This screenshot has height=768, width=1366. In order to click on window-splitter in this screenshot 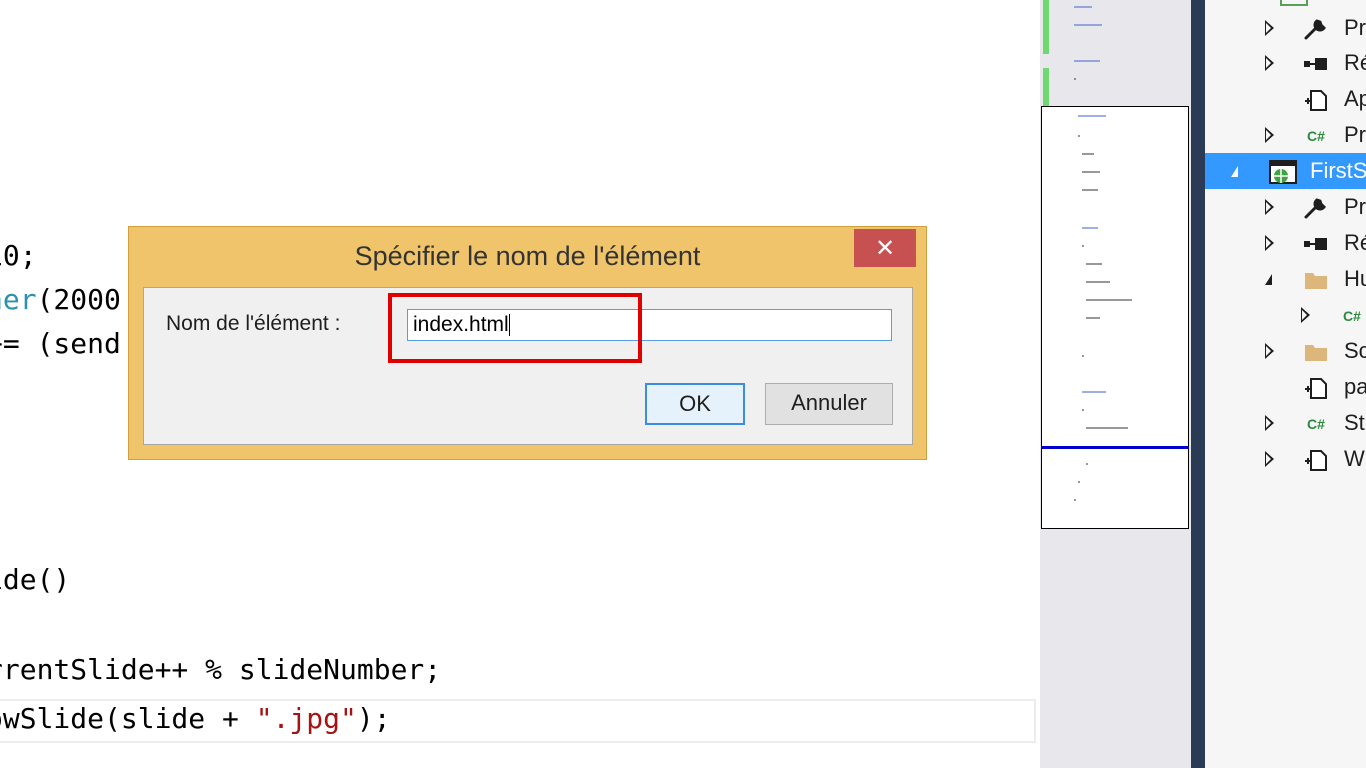, I will do `click(1198, 384)`.